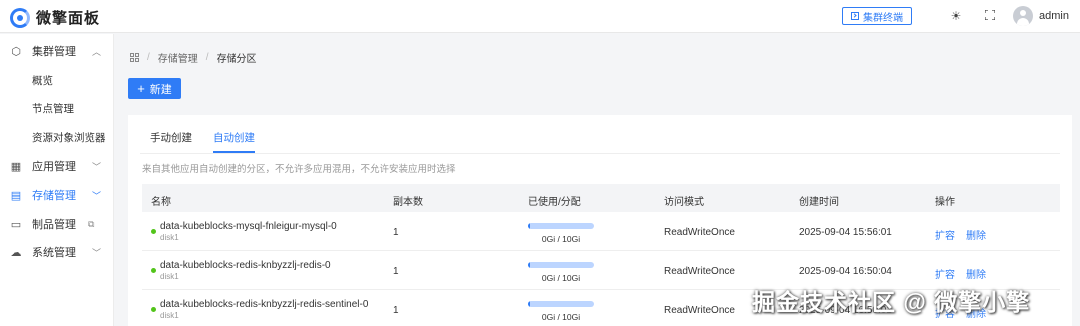 The height and width of the screenshot is (326, 1080). I want to click on created-time: 2025-09-04 15:56:01, so click(845, 232).